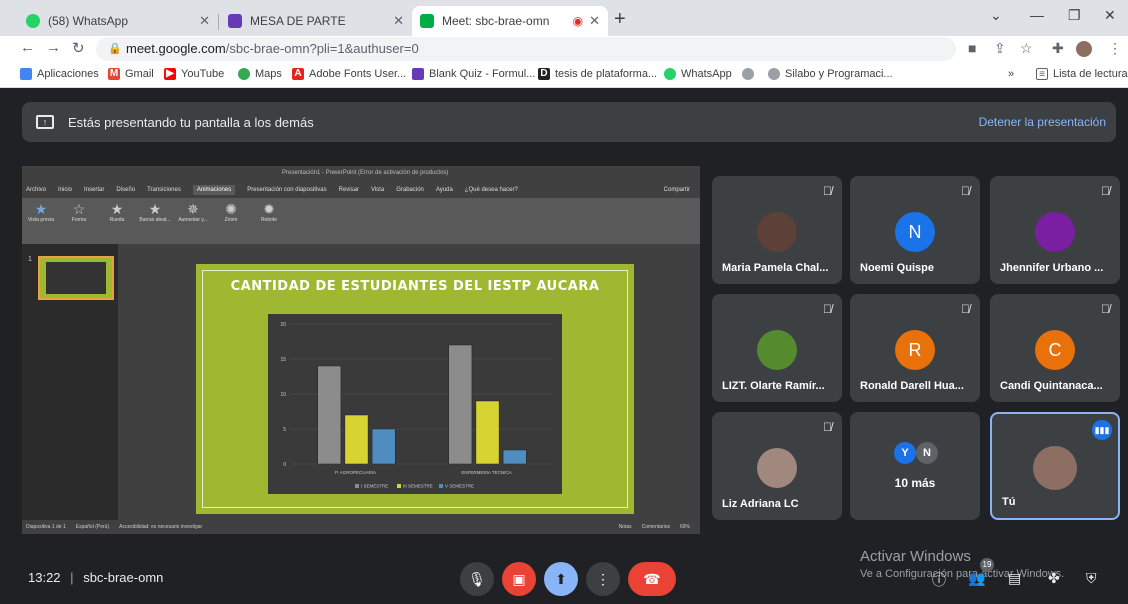 This screenshot has width=1128, height=604. Describe the element at coordinates (1009, 502) in the screenshot. I see `participant-name: Tú` at that location.